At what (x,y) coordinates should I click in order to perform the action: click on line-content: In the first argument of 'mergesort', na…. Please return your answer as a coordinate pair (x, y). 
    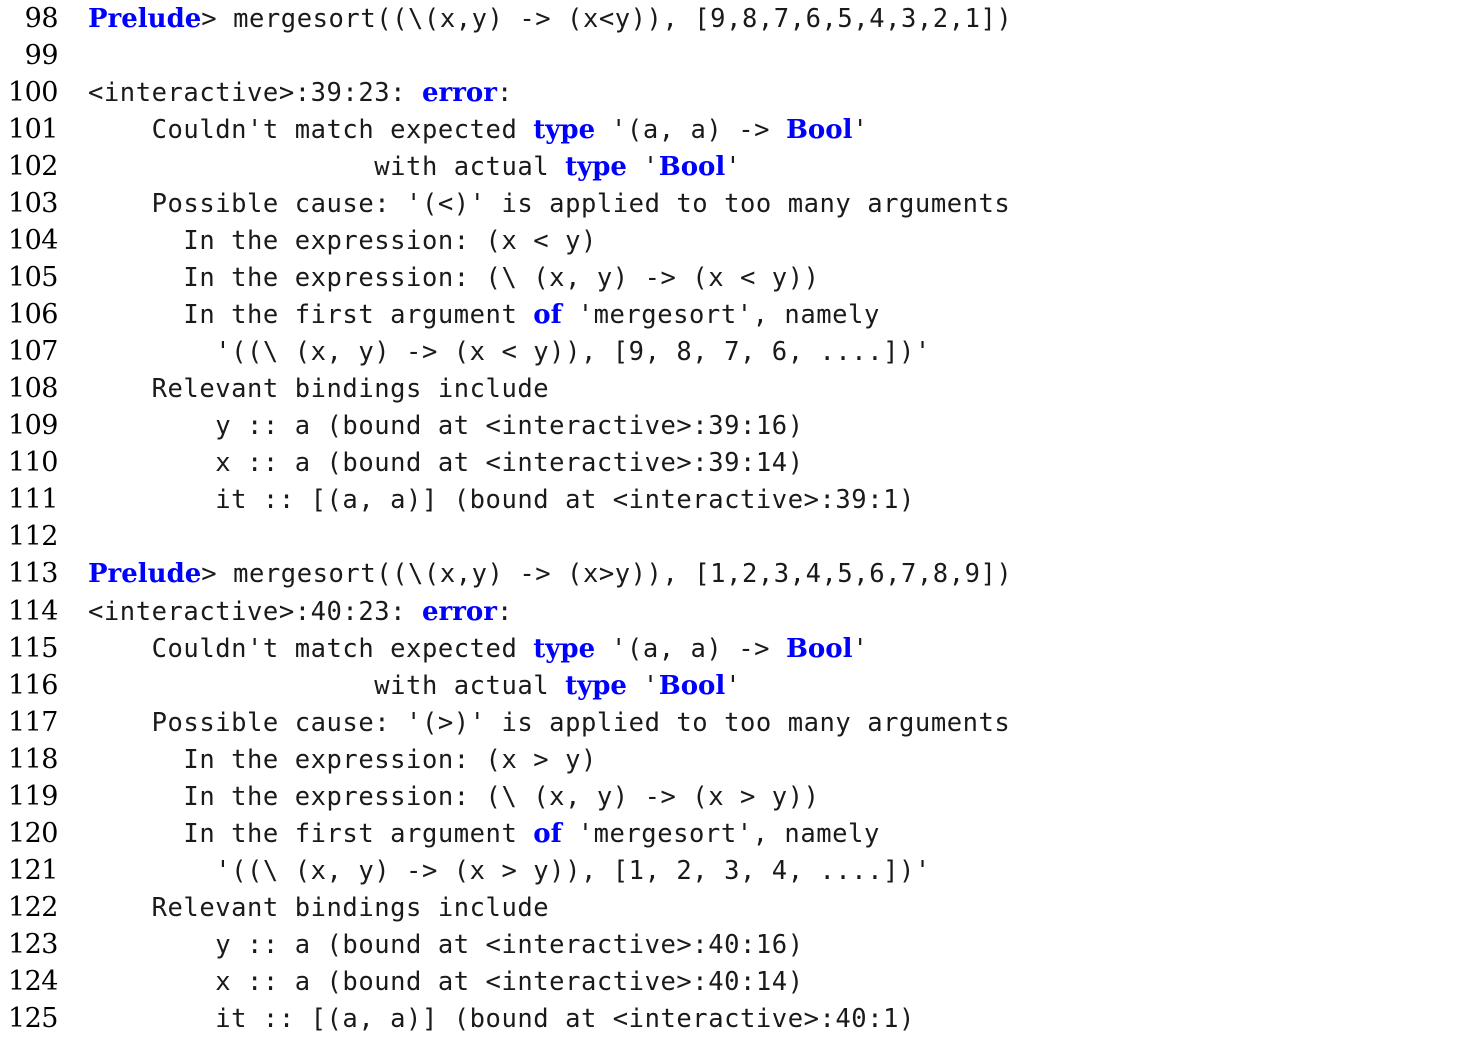
    Looking at the image, I should click on (469, 315).